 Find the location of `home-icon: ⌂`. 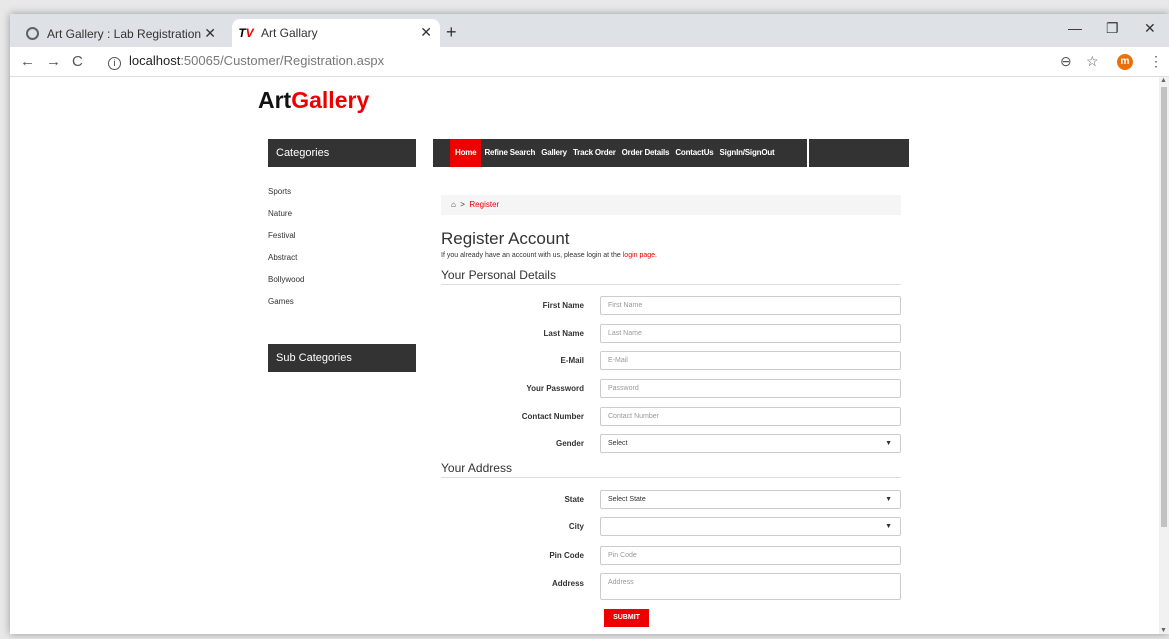

home-icon: ⌂ is located at coordinates (453, 204).